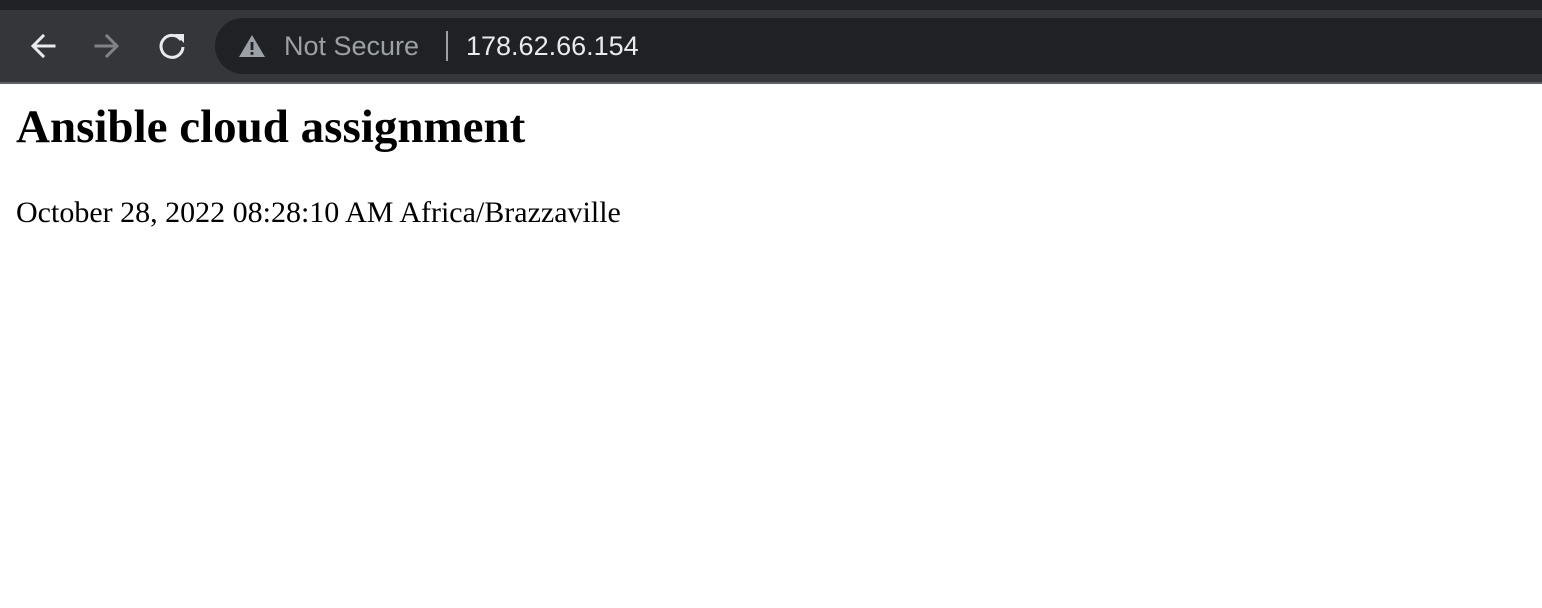  I want to click on warning-triangle-icon, so click(252, 46).